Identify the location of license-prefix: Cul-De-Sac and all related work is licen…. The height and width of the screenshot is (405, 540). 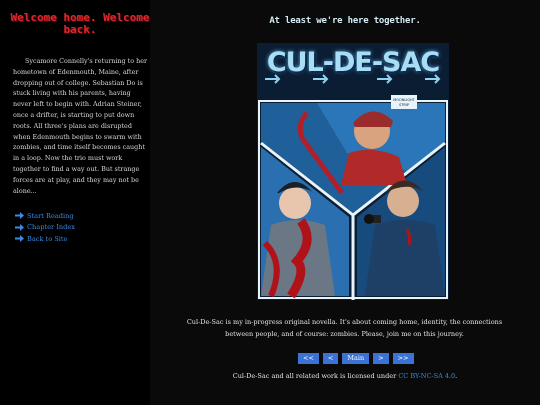
(315, 376).